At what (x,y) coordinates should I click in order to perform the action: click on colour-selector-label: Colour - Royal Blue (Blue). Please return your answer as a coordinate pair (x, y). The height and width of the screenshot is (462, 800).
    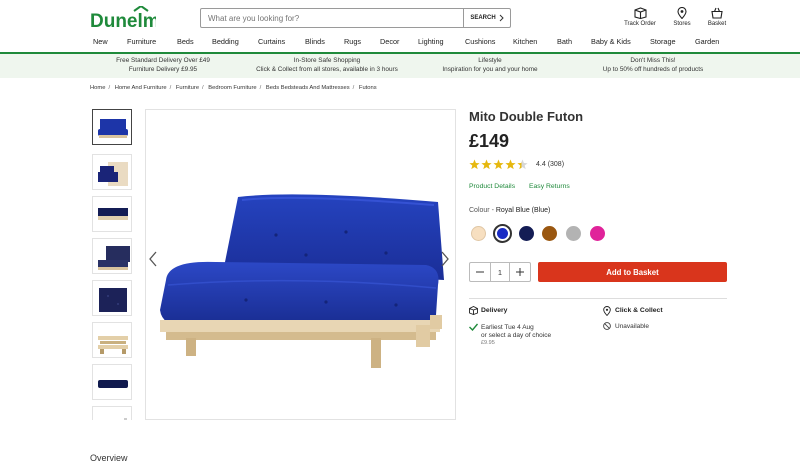
    Looking at the image, I should click on (510, 210).